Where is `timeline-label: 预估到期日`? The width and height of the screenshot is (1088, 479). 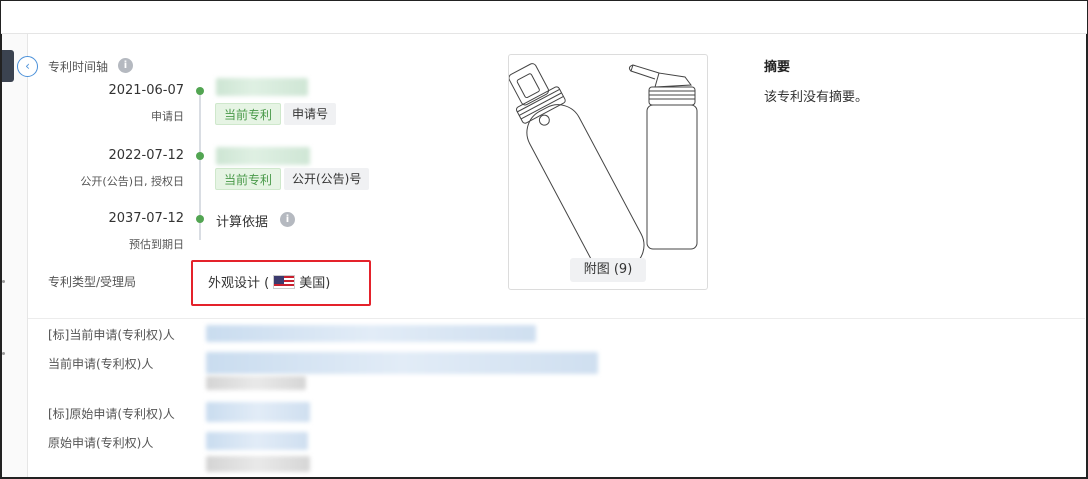
timeline-label: 预估到期日 is located at coordinates (156, 244).